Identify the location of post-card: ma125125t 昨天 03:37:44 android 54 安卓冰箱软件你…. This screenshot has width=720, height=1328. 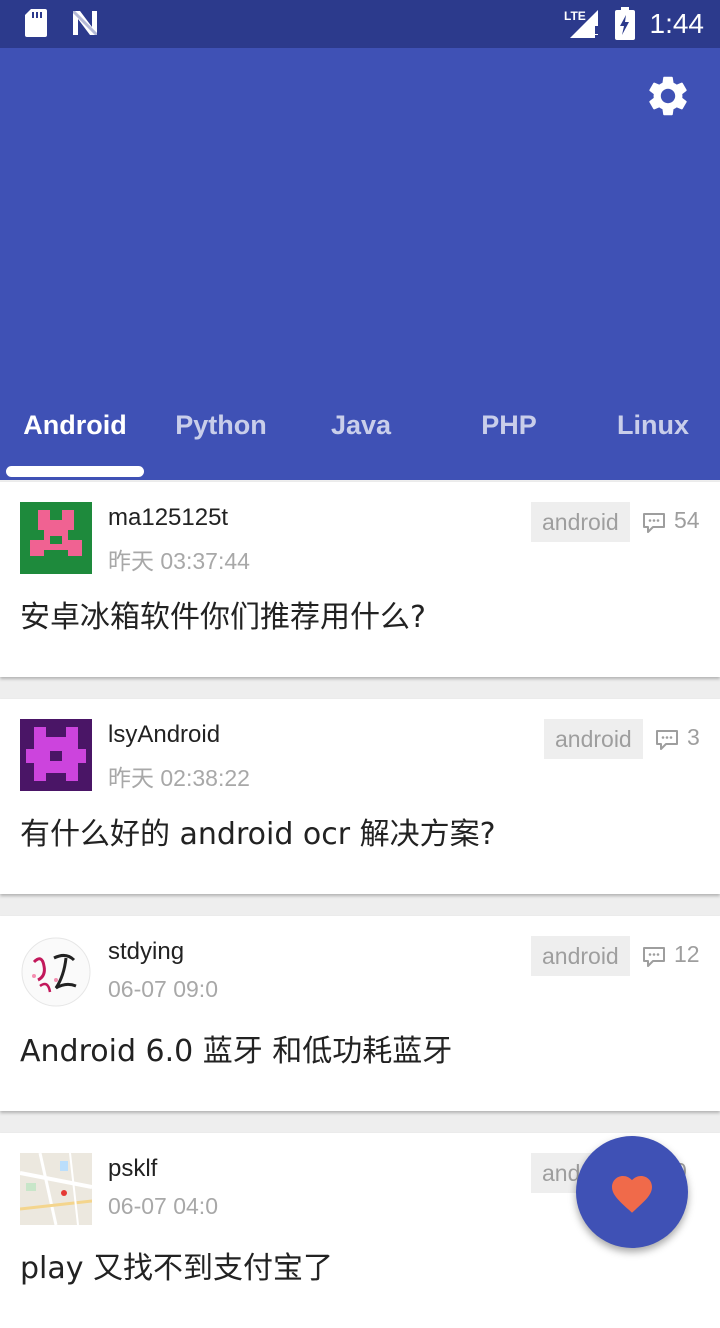
(360, 579).